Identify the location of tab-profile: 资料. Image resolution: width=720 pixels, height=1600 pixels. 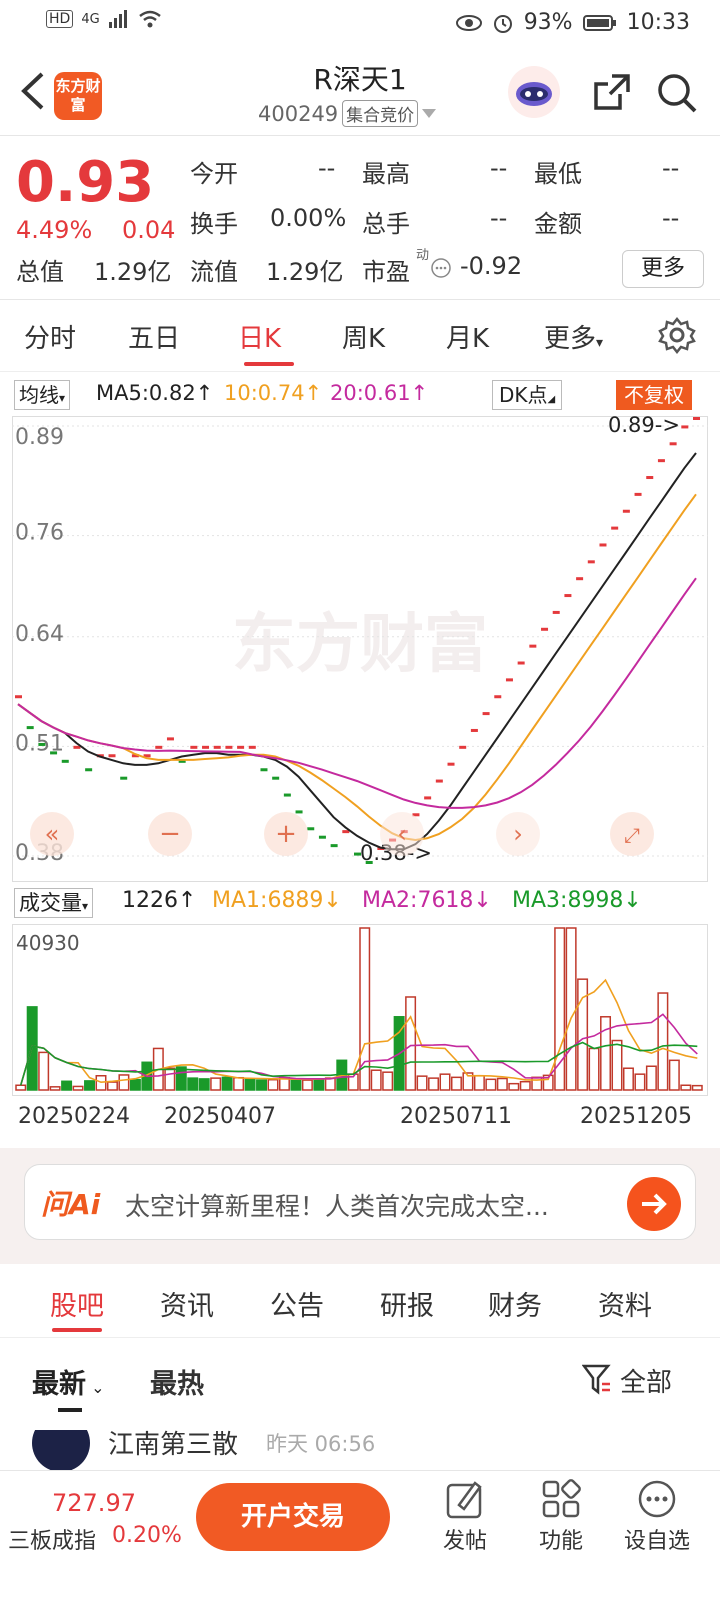
(625, 1303).